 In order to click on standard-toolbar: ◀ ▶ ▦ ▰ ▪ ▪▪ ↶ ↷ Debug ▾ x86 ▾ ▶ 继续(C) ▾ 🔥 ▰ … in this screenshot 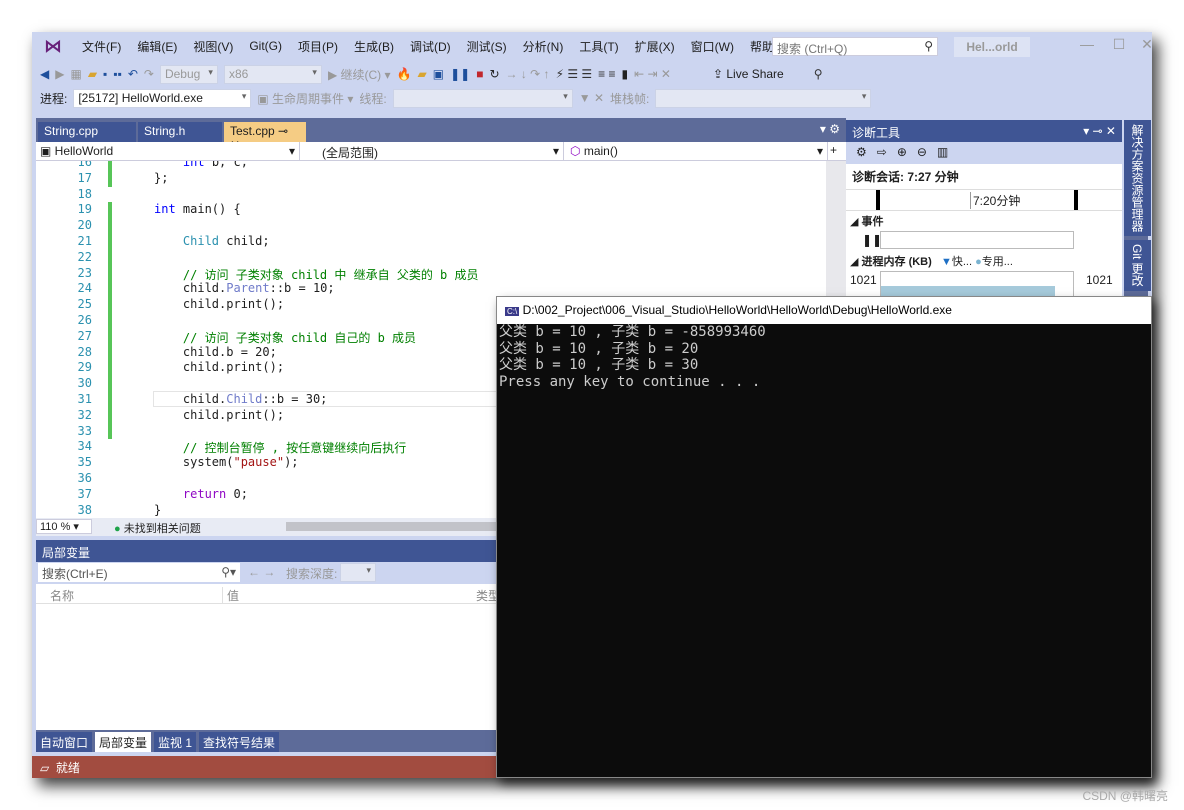, I will do `click(592, 74)`.